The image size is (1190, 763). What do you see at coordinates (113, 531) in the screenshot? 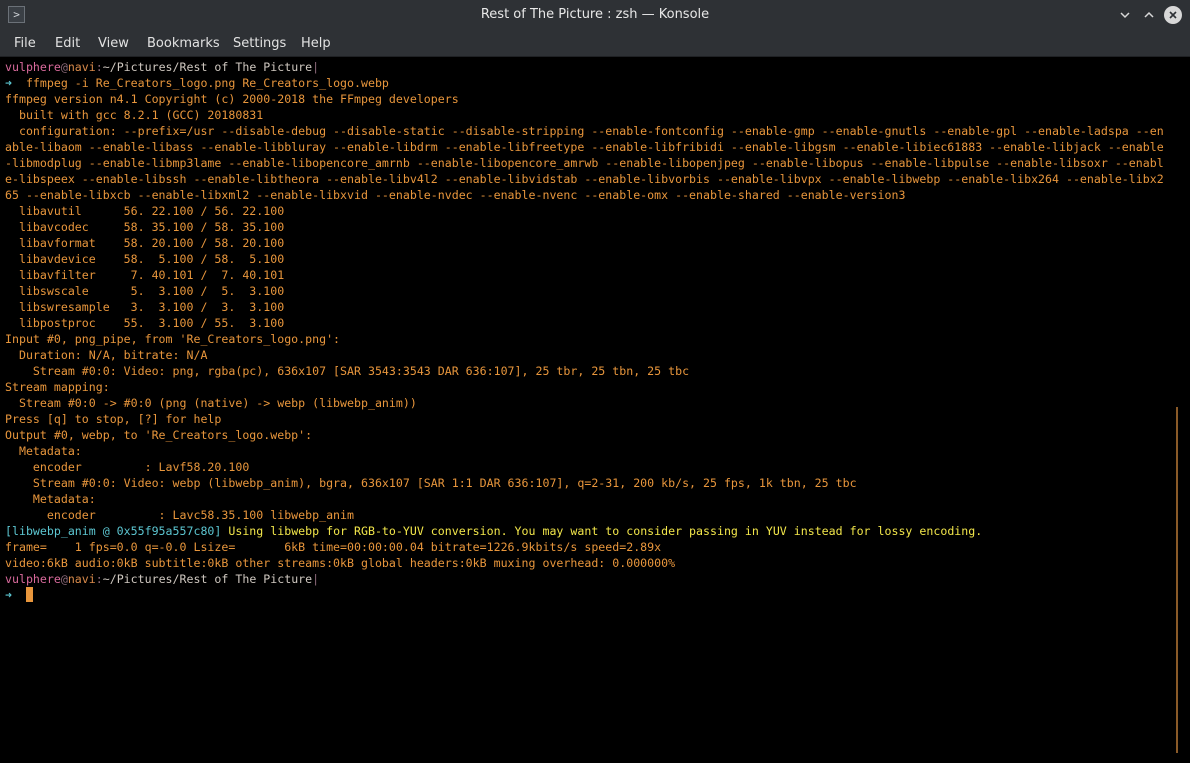
I see `warning-tag: [libwebp_anim @ 0x55f95a557c80]` at bounding box center [113, 531].